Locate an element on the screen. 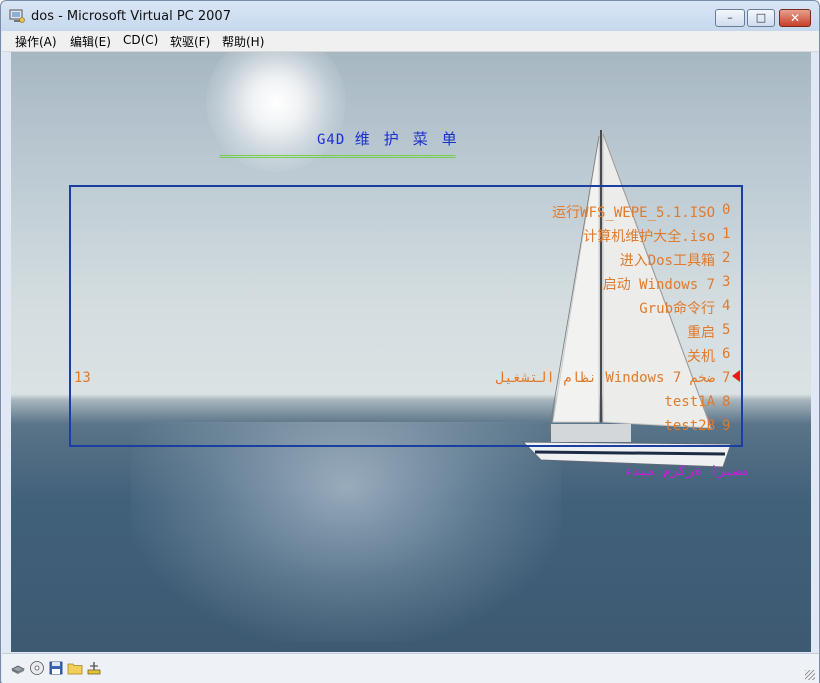 The height and width of the screenshot is (683, 820). boot-entry-number: 2 is located at coordinates (726, 258).